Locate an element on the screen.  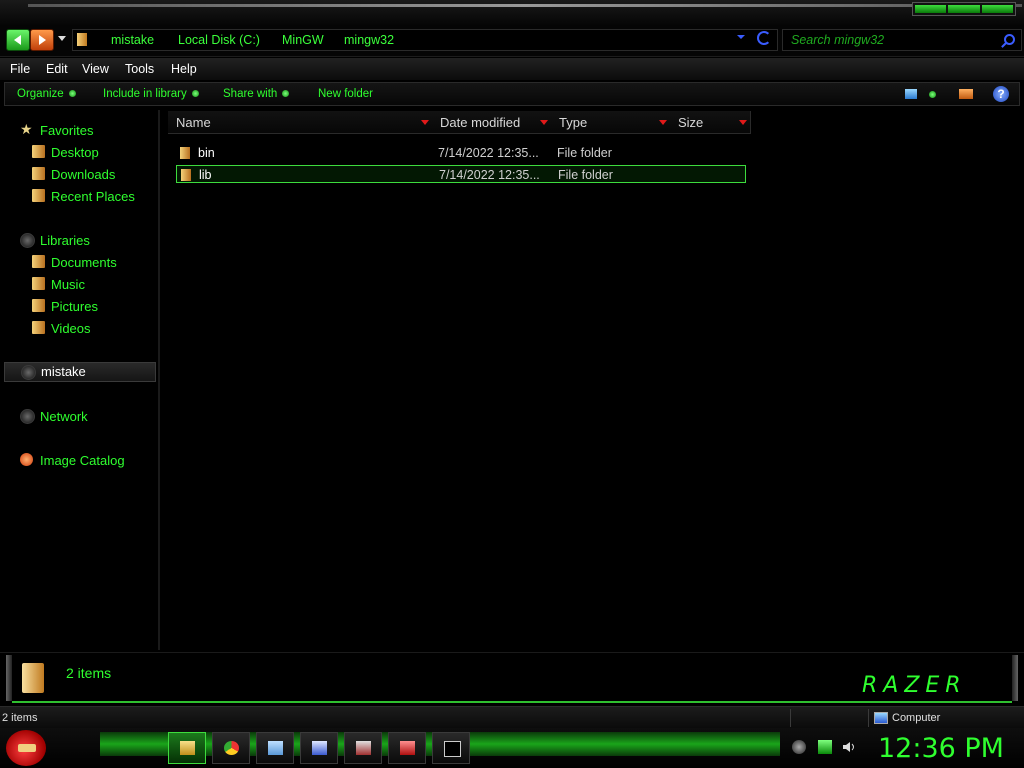
recent-places-icon is located at coordinates (38, 195).